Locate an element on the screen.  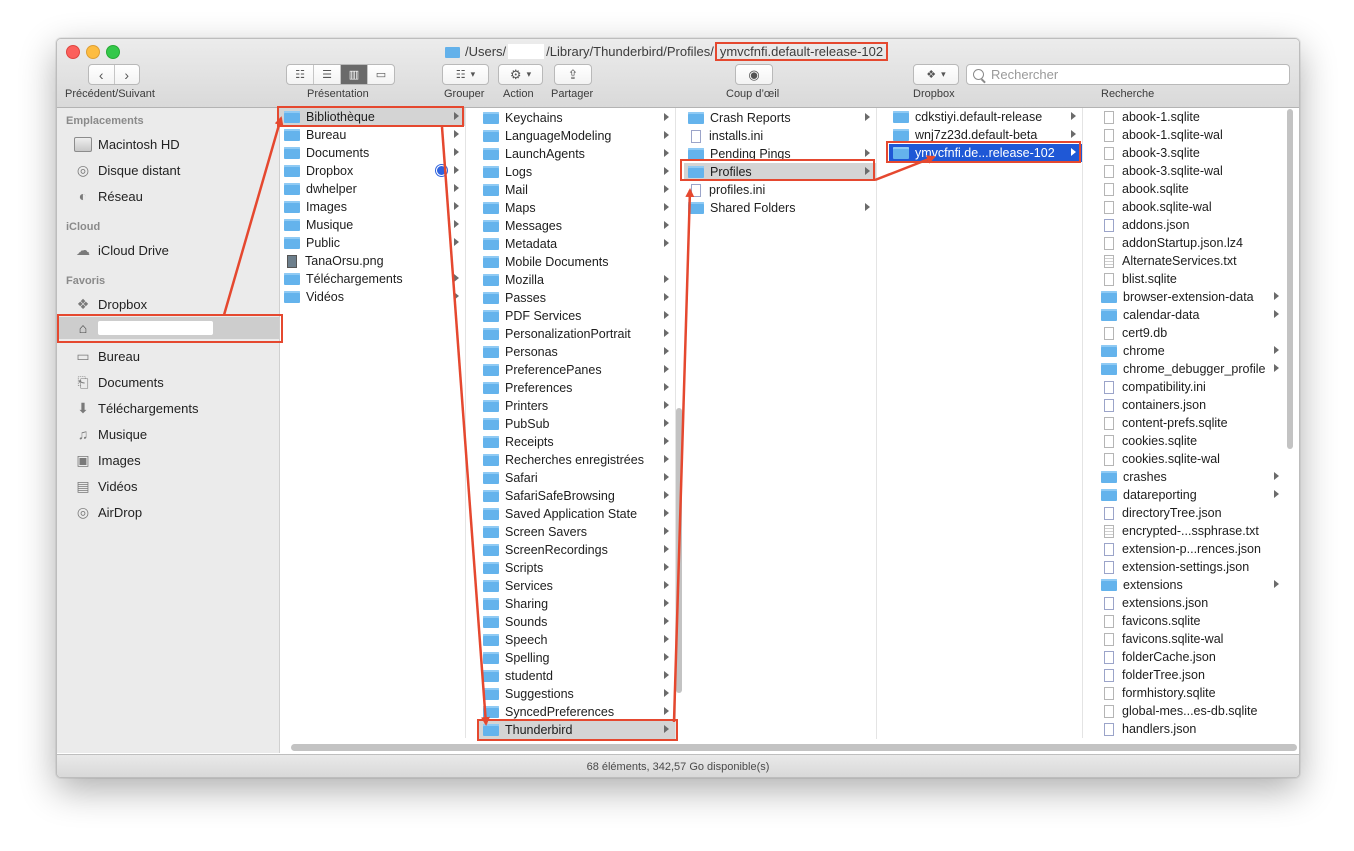
list-item: Musique is located at coordinates (372, 225).